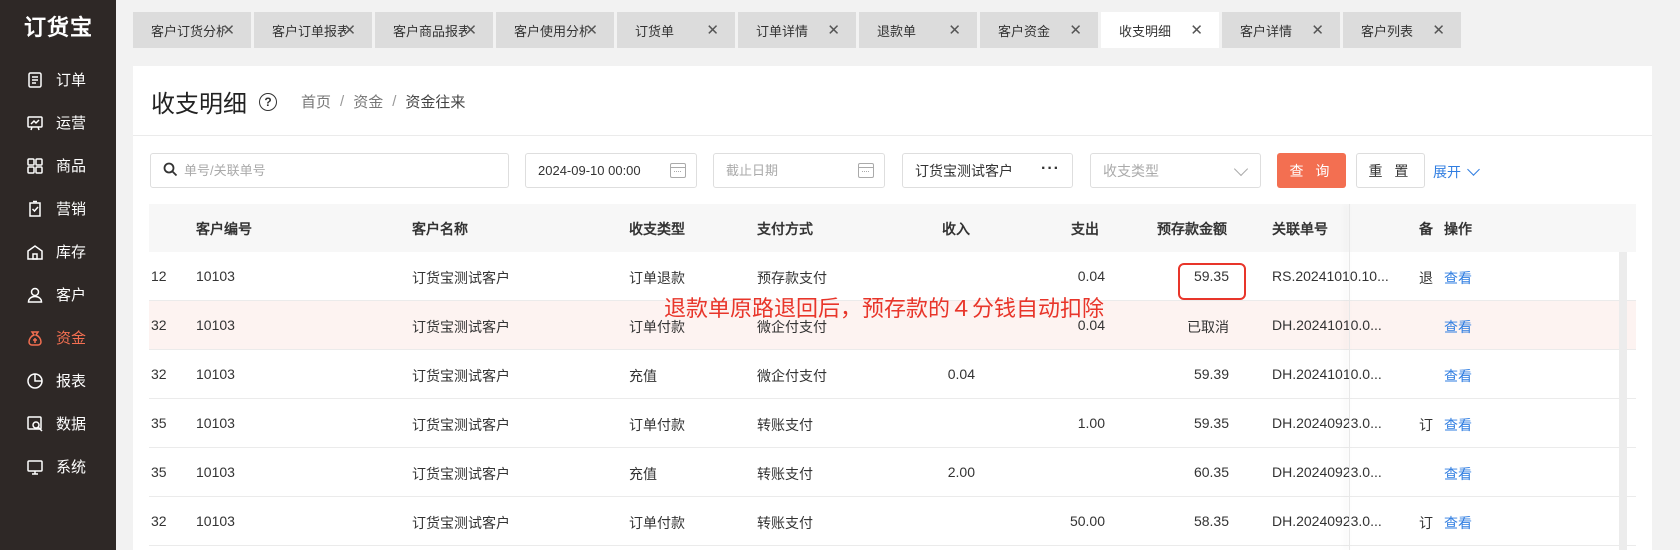 This screenshot has width=1680, height=550. What do you see at coordinates (1623, 401) in the screenshot?
I see `vertical-scrollbar` at bounding box center [1623, 401].